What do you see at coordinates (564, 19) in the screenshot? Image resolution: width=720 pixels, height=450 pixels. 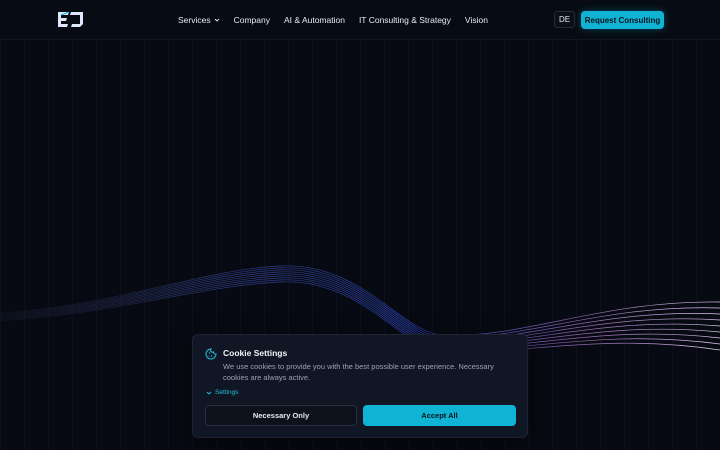 I see `language-switch-button: DE` at bounding box center [564, 19].